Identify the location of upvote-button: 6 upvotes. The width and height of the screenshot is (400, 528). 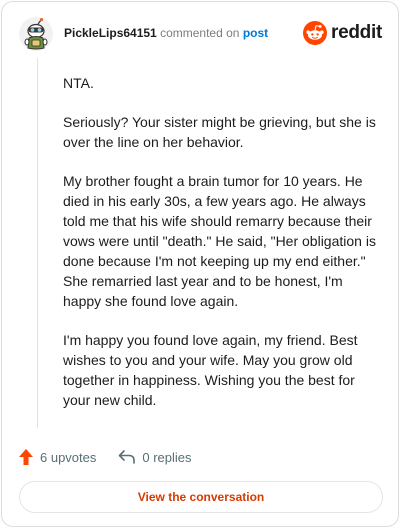
(57, 457).